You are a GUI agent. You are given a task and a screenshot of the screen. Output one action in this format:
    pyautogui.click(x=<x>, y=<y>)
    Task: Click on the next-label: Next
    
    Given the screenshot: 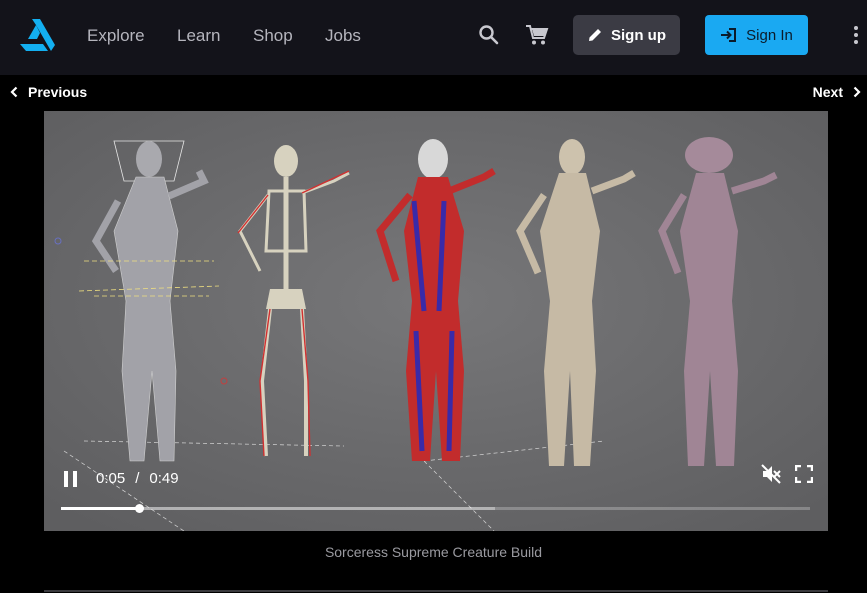 What is the action you would take?
    pyautogui.click(x=827, y=92)
    